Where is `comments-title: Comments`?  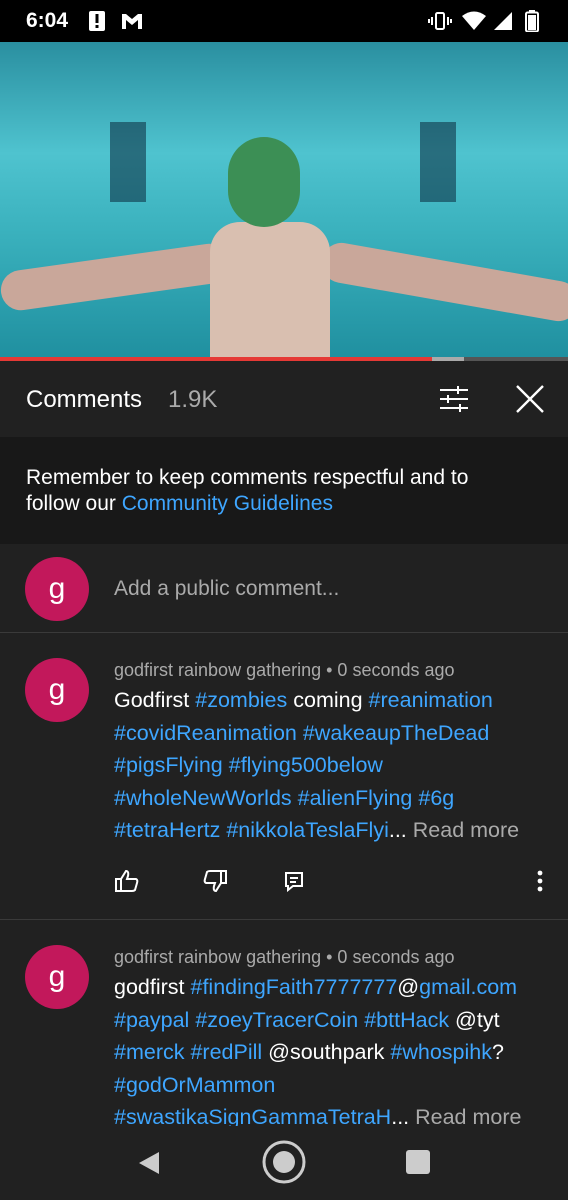 comments-title: Comments is located at coordinates (84, 399).